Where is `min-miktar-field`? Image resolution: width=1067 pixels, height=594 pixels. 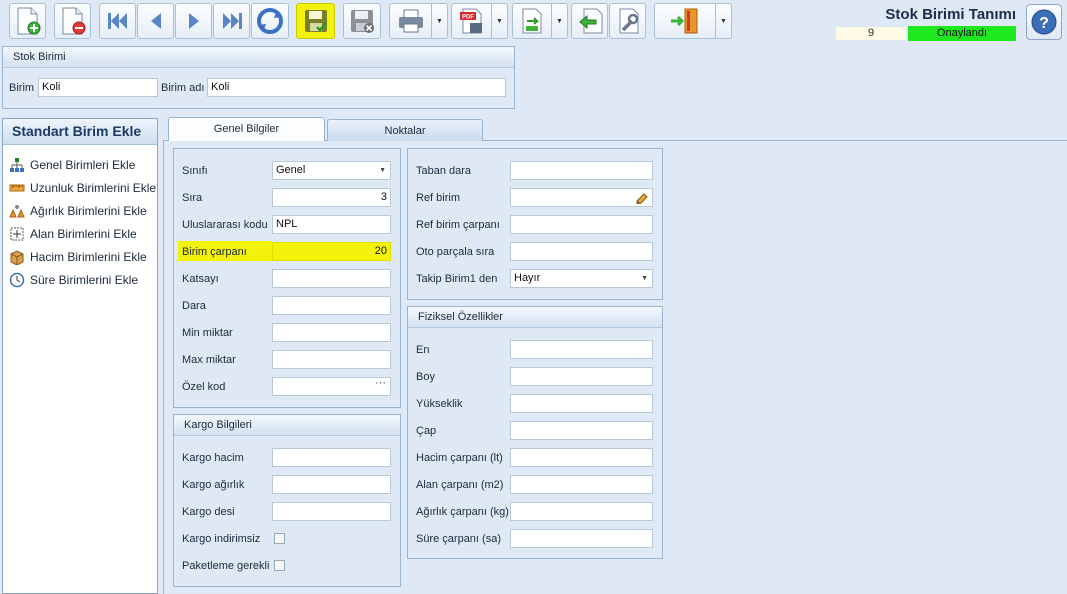
min-miktar-field is located at coordinates (331, 332).